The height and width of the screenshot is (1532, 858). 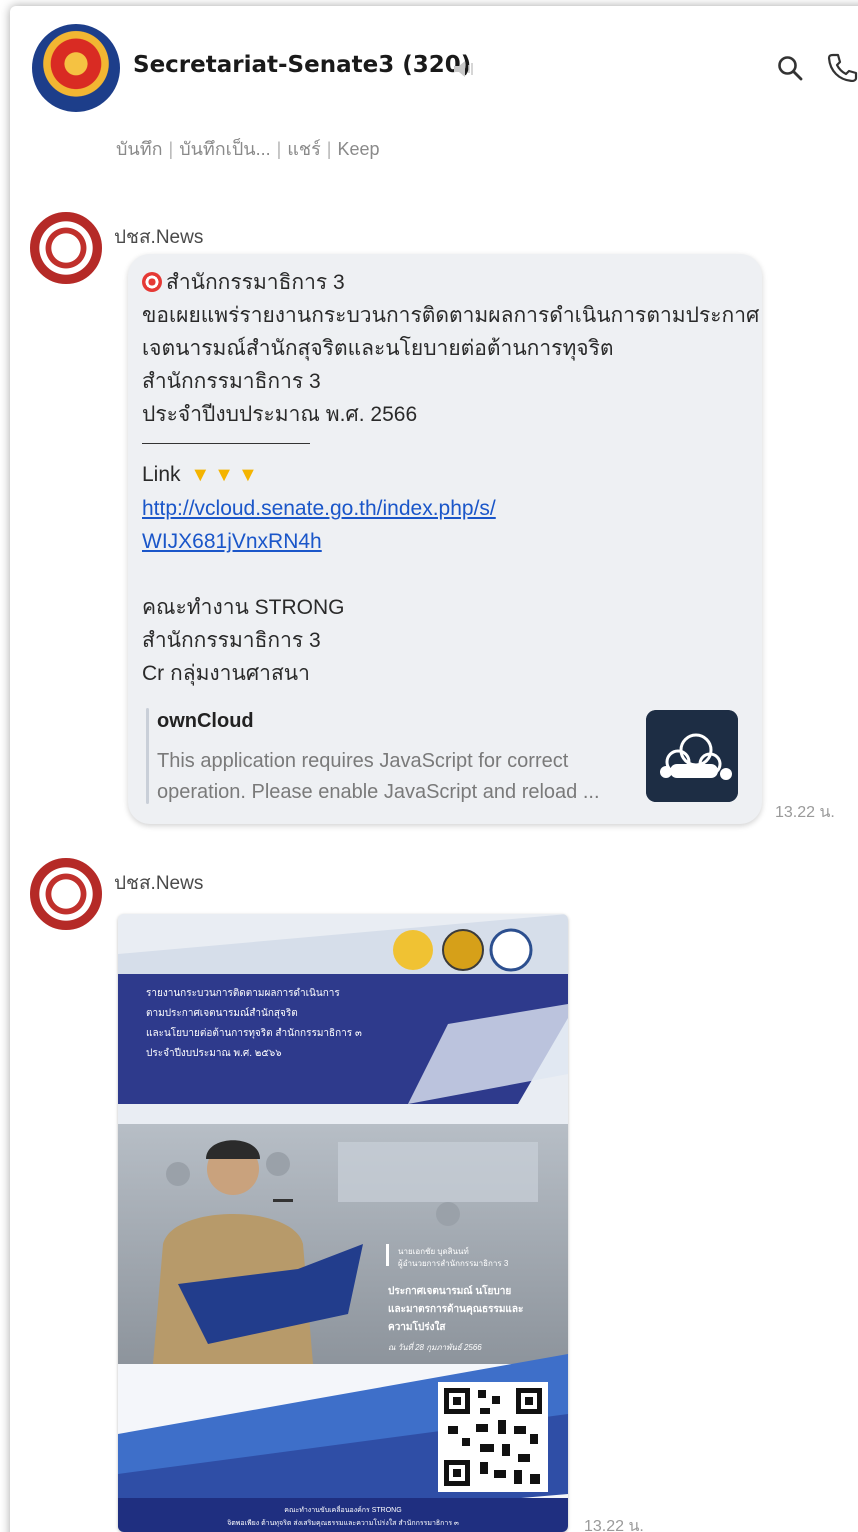 I want to click on poster-person-line: ผู้อำนวยการสำนักกรรมาธิการ 3, so click(x=453, y=1264).